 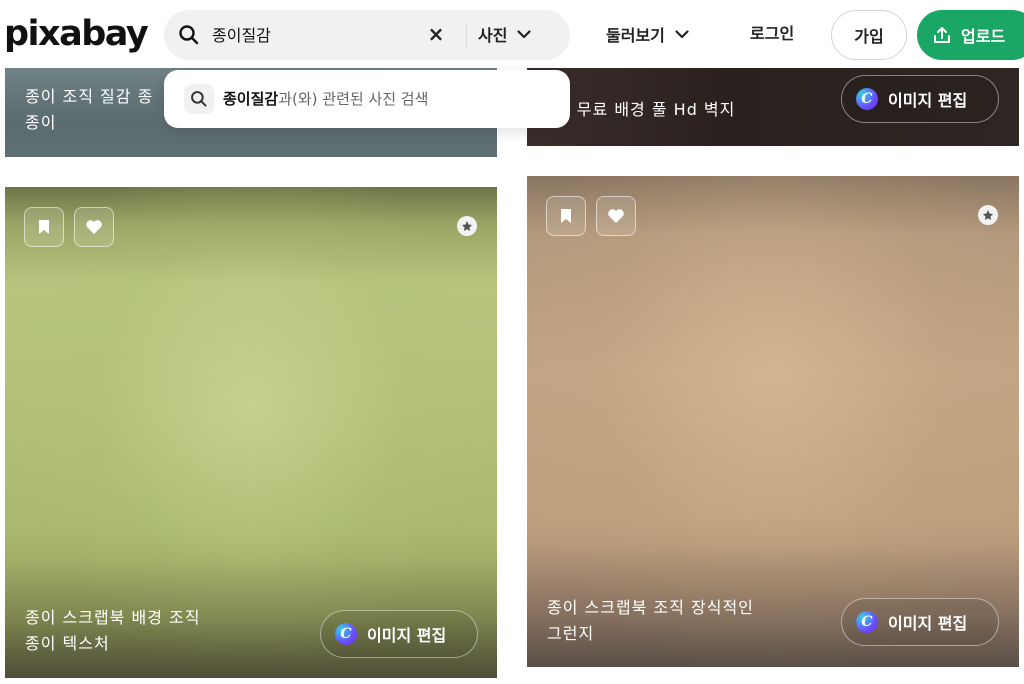 What do you see at coordinates (76, 34) in the screenshot?
I see `pixabay-logo: pixabay` at bounding box center [76, 34].